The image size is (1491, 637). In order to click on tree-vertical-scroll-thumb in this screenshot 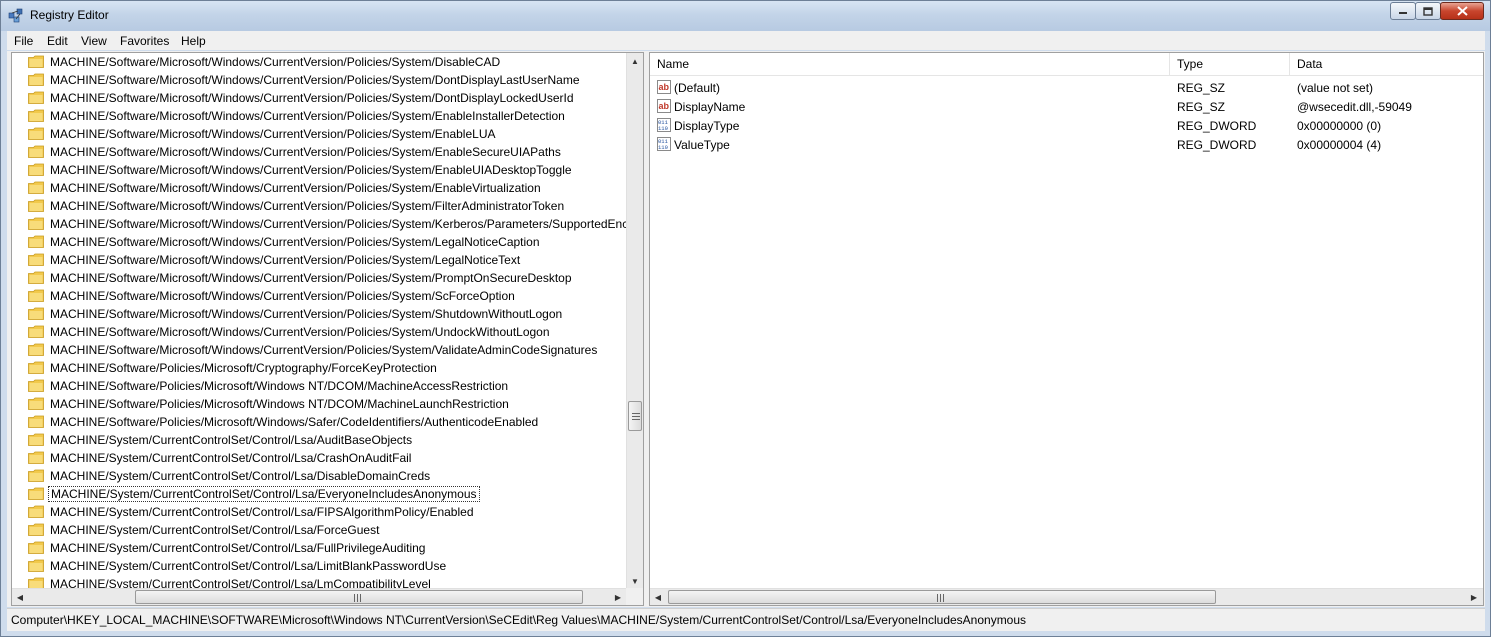, I will do `click(635, 416)`.